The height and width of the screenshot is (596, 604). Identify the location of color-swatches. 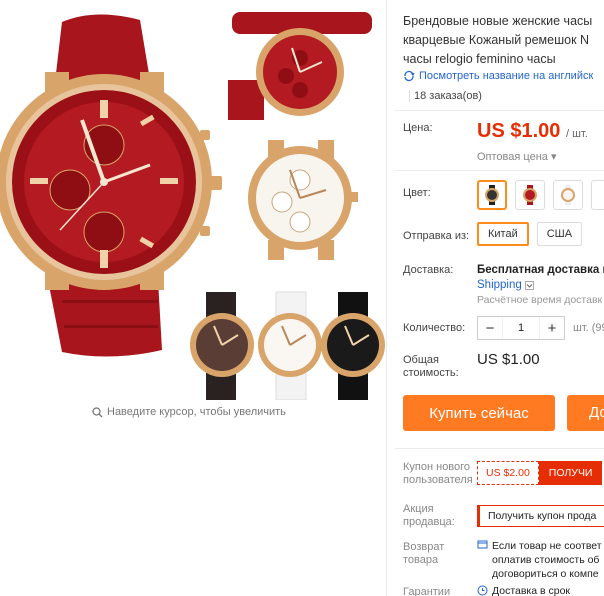
(540, 195).